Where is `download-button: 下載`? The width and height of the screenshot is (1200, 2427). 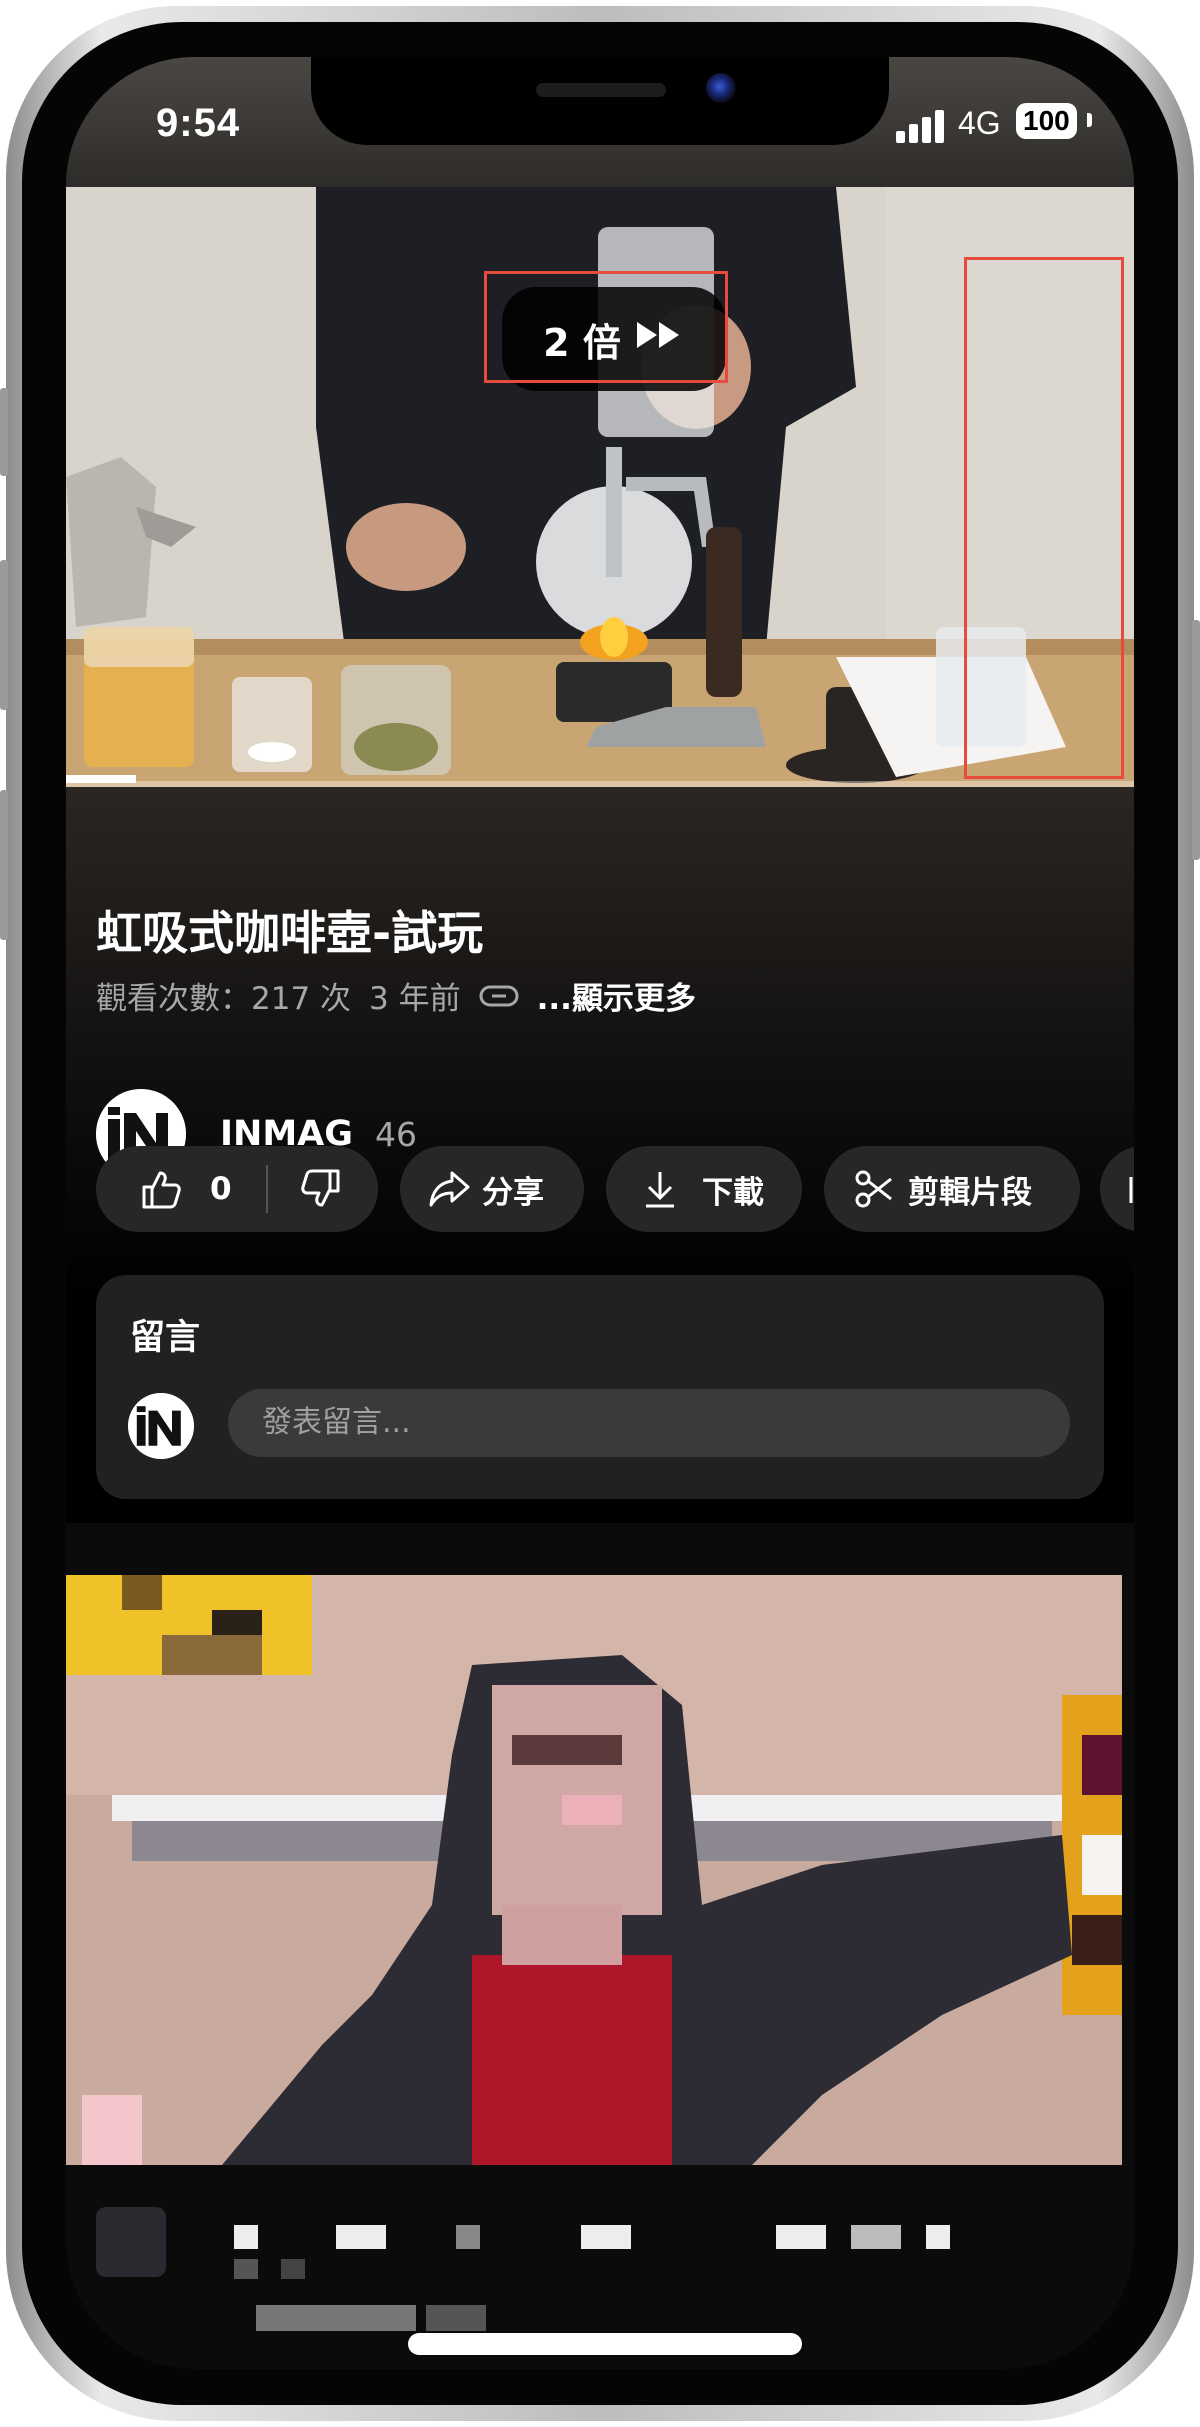
download-button: 下載 is located at coordinates (704, 1189).